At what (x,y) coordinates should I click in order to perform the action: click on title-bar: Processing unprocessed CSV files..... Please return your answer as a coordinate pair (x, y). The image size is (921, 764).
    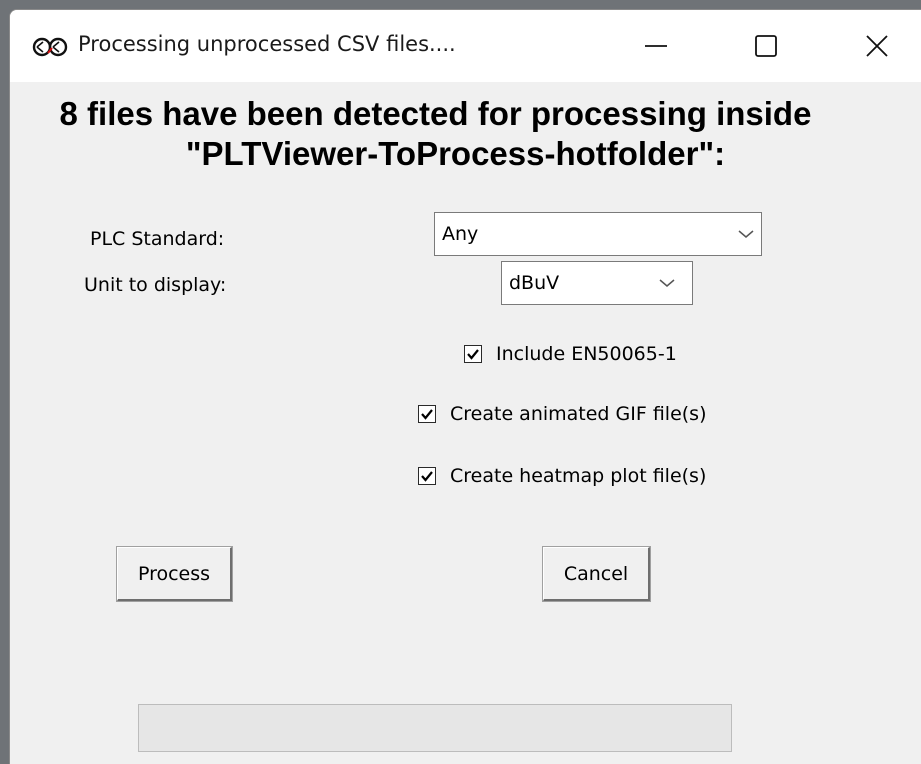
    Looking at the image, I should click on (465, 46).